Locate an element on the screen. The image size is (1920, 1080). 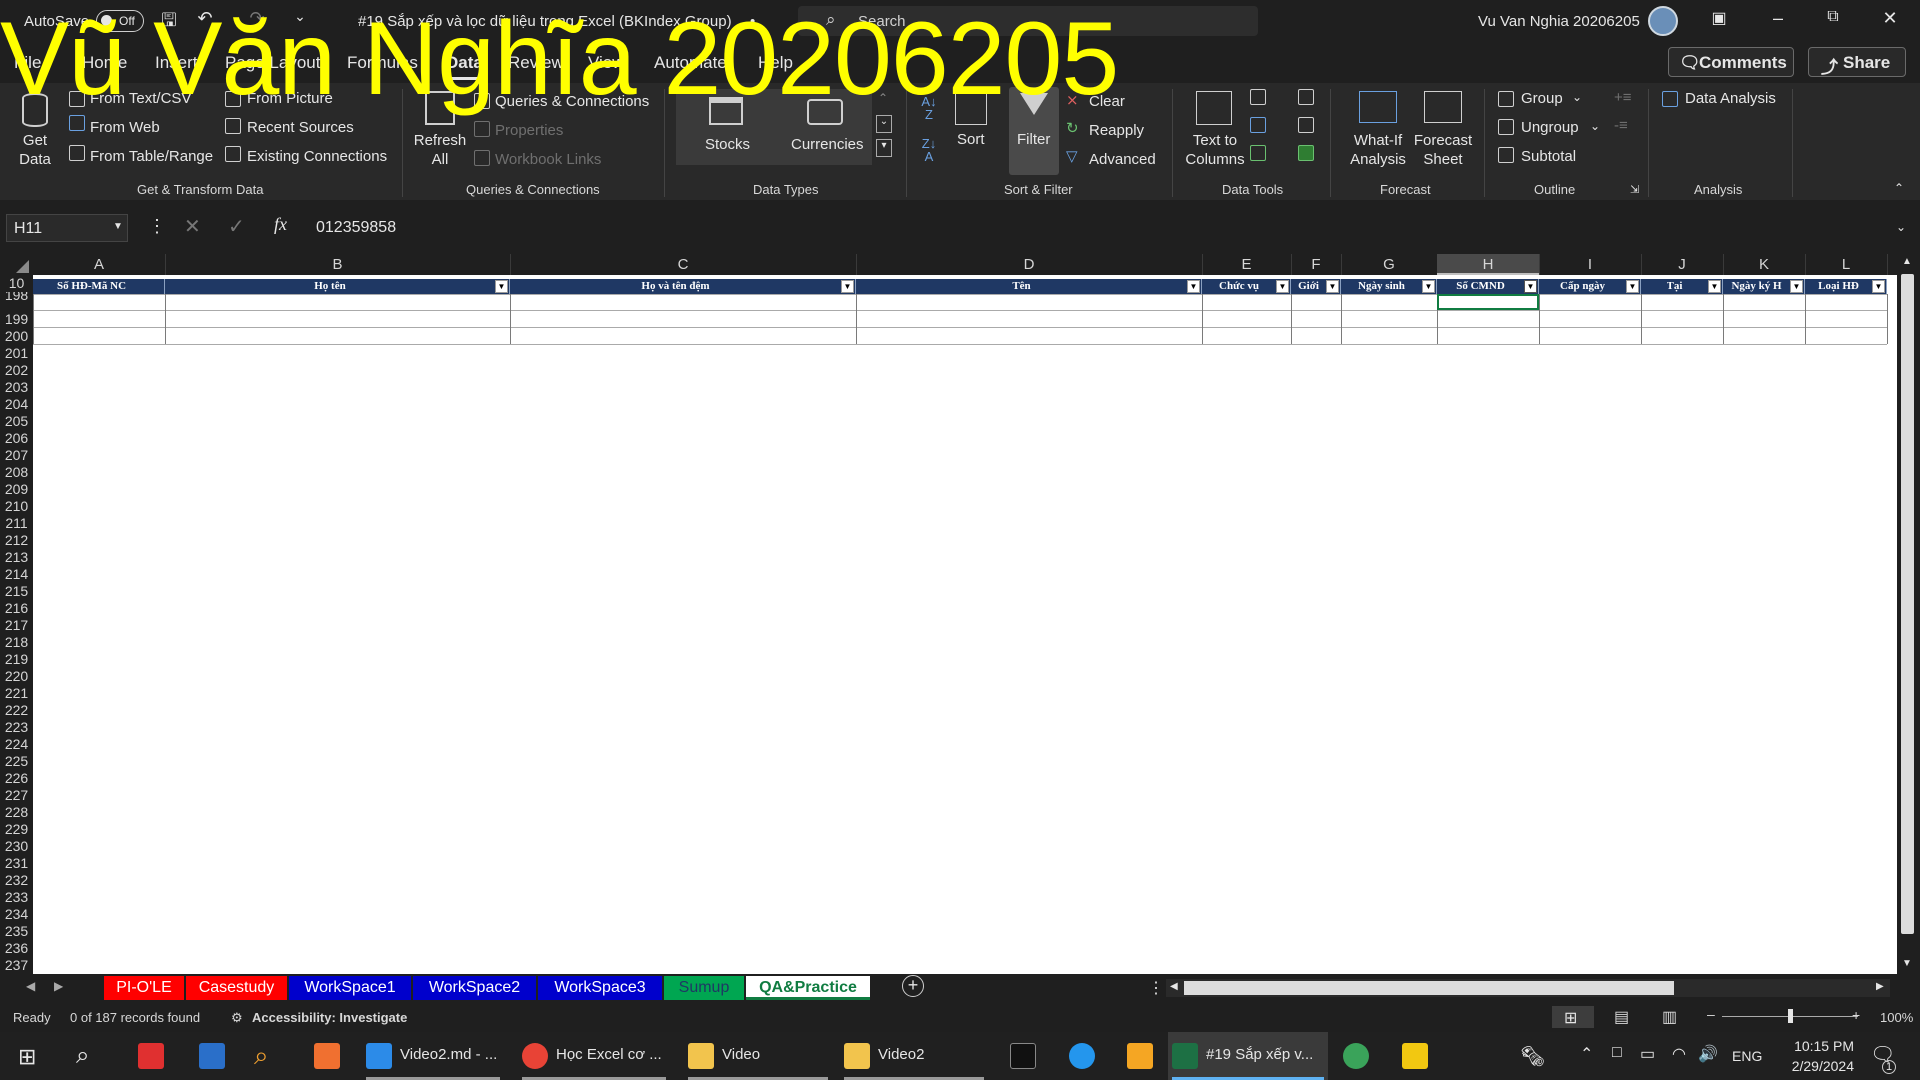
column-header-f: F is located at coordinates (1316, 264).